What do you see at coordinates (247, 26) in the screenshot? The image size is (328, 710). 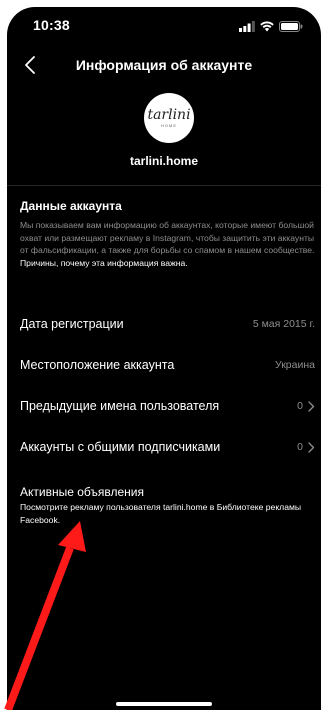 I see `signal-icon` at bounding box center [247, 26].